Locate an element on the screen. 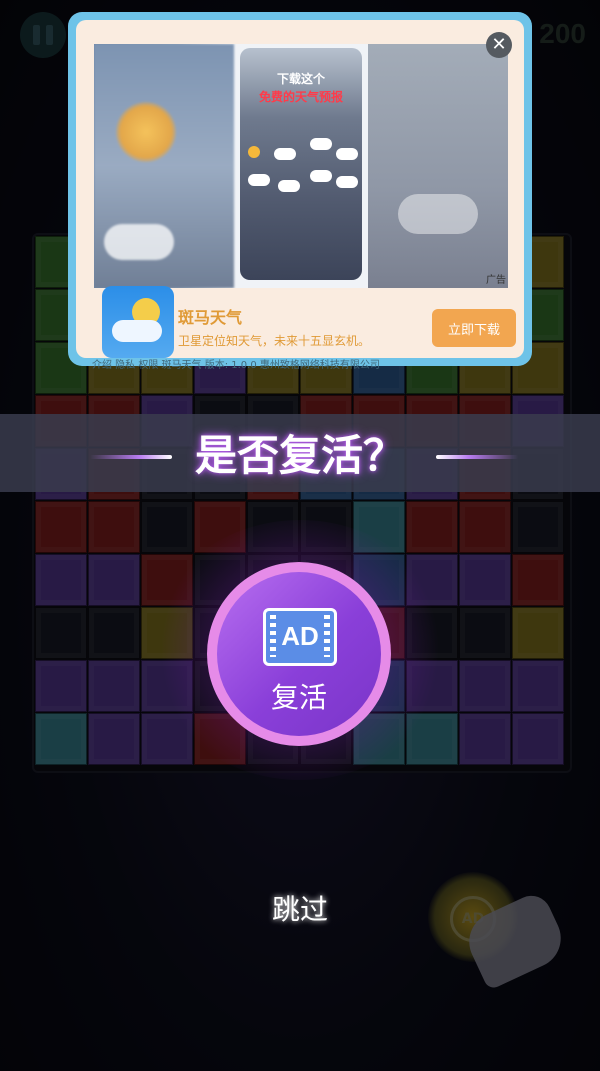 Image resolution: width=600 pixels, height=1071 pixels. ad-phone-preview: 下载这个 免费的天气预报 is located at coordinates (301, 164).